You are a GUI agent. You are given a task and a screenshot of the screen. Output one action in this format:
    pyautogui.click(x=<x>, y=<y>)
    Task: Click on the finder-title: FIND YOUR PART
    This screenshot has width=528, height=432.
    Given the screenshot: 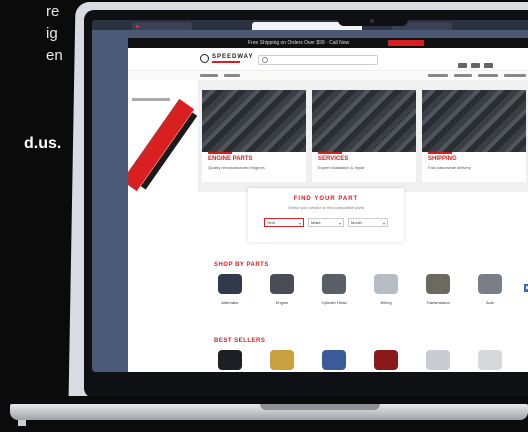 What is the action you would take?
    pyautogui.click(x=326, y=199)
    